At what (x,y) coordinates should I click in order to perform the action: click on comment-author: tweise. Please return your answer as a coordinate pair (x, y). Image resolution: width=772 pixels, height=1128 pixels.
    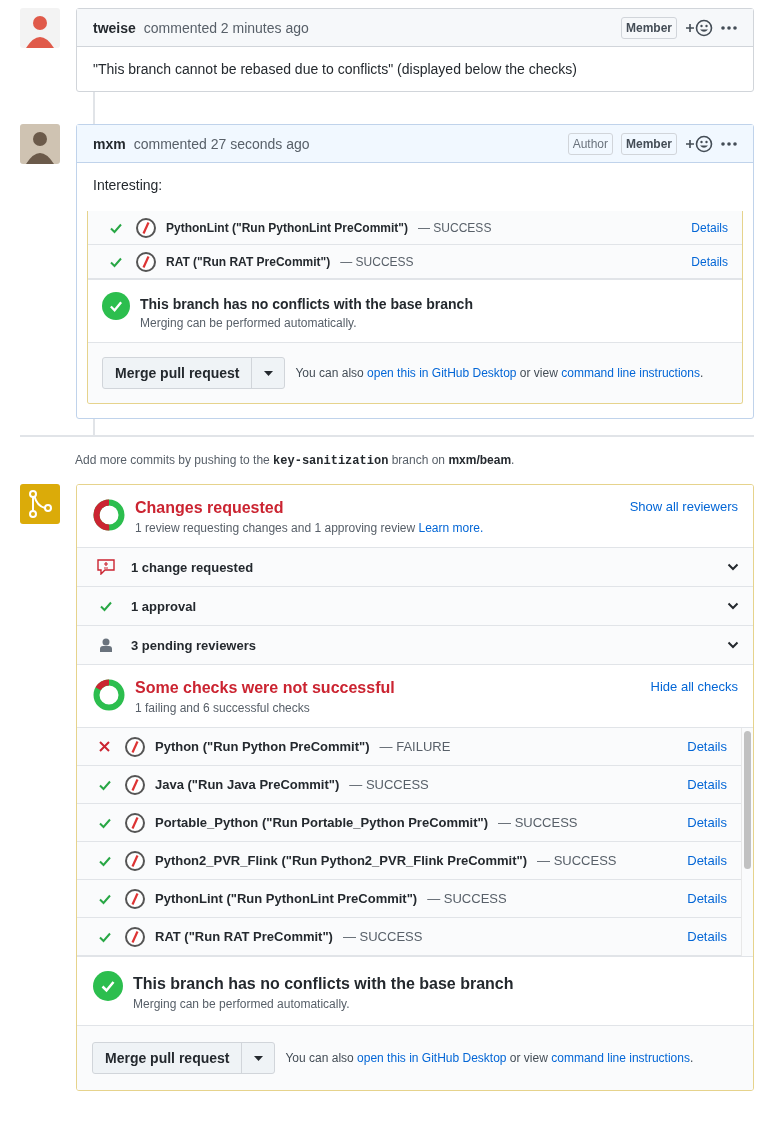
    Looking at the image, I should click on (114, 27).